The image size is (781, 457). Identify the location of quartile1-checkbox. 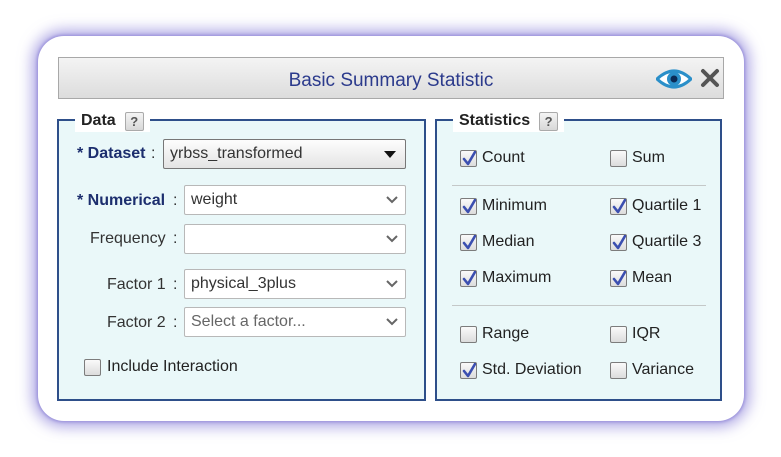
(618, 206).